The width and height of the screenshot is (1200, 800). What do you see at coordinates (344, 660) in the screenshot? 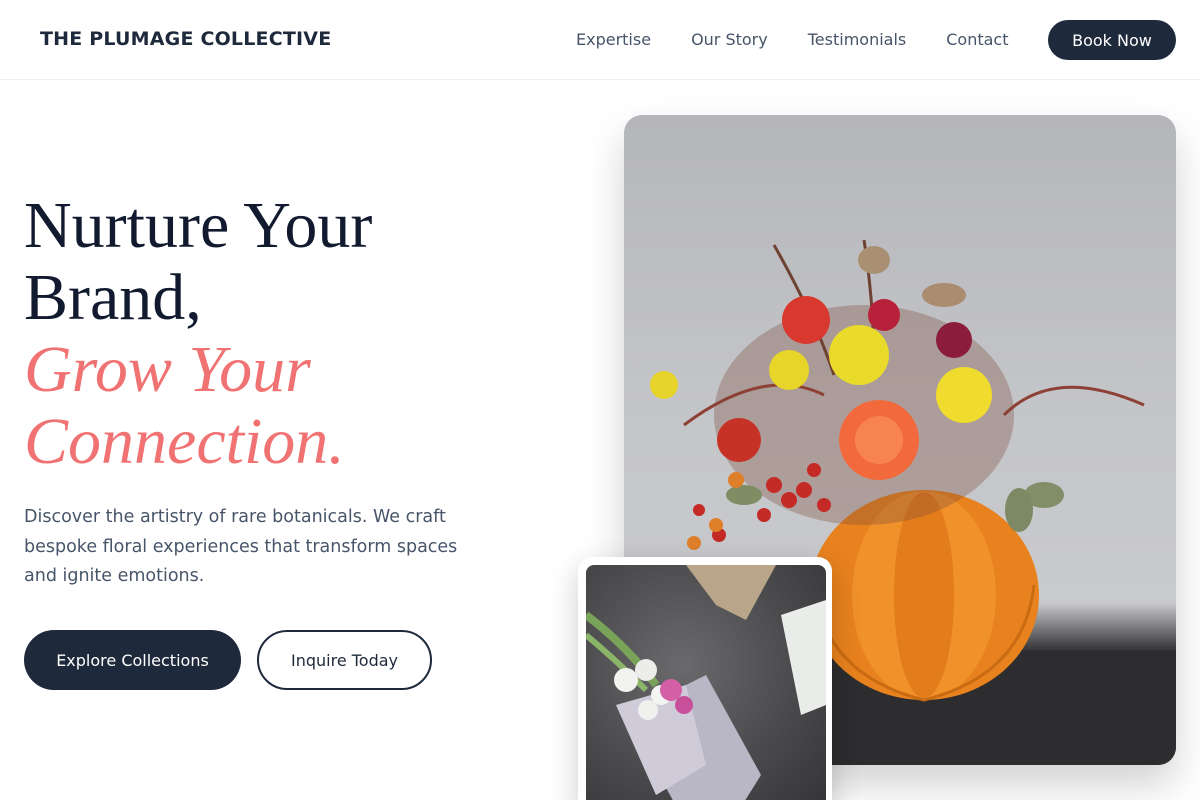
I see `inquire-today-button: Inquire Today` at bounding box center [344, 660].